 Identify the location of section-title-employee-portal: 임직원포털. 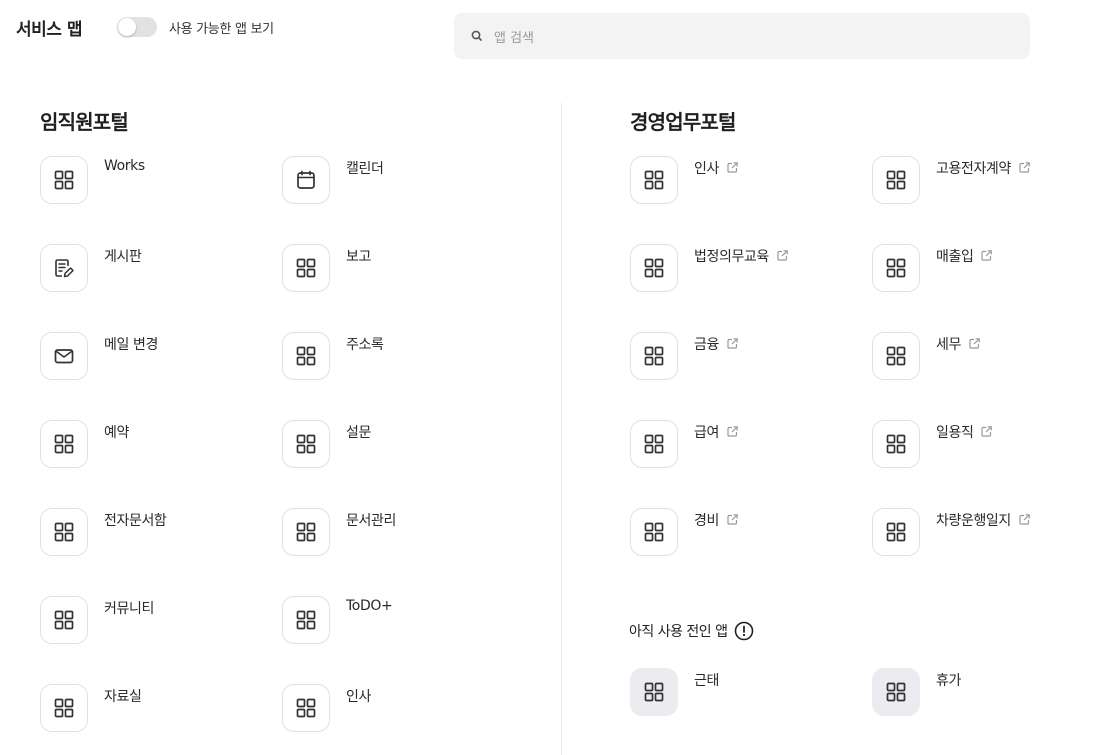
(84, 122).